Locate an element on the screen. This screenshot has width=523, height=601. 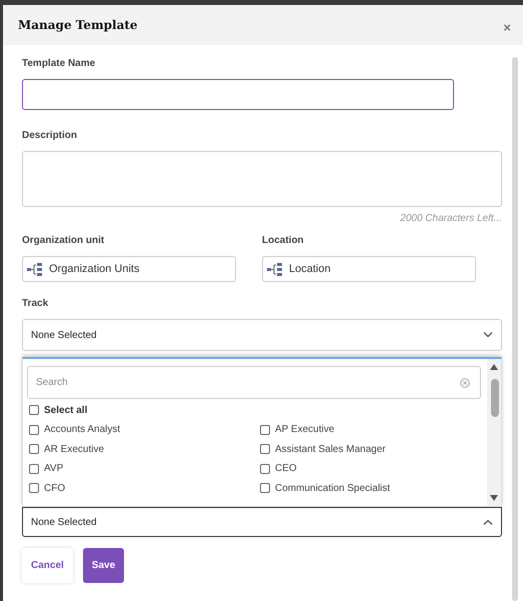
close-button: × is located at coordinates (507, 27).